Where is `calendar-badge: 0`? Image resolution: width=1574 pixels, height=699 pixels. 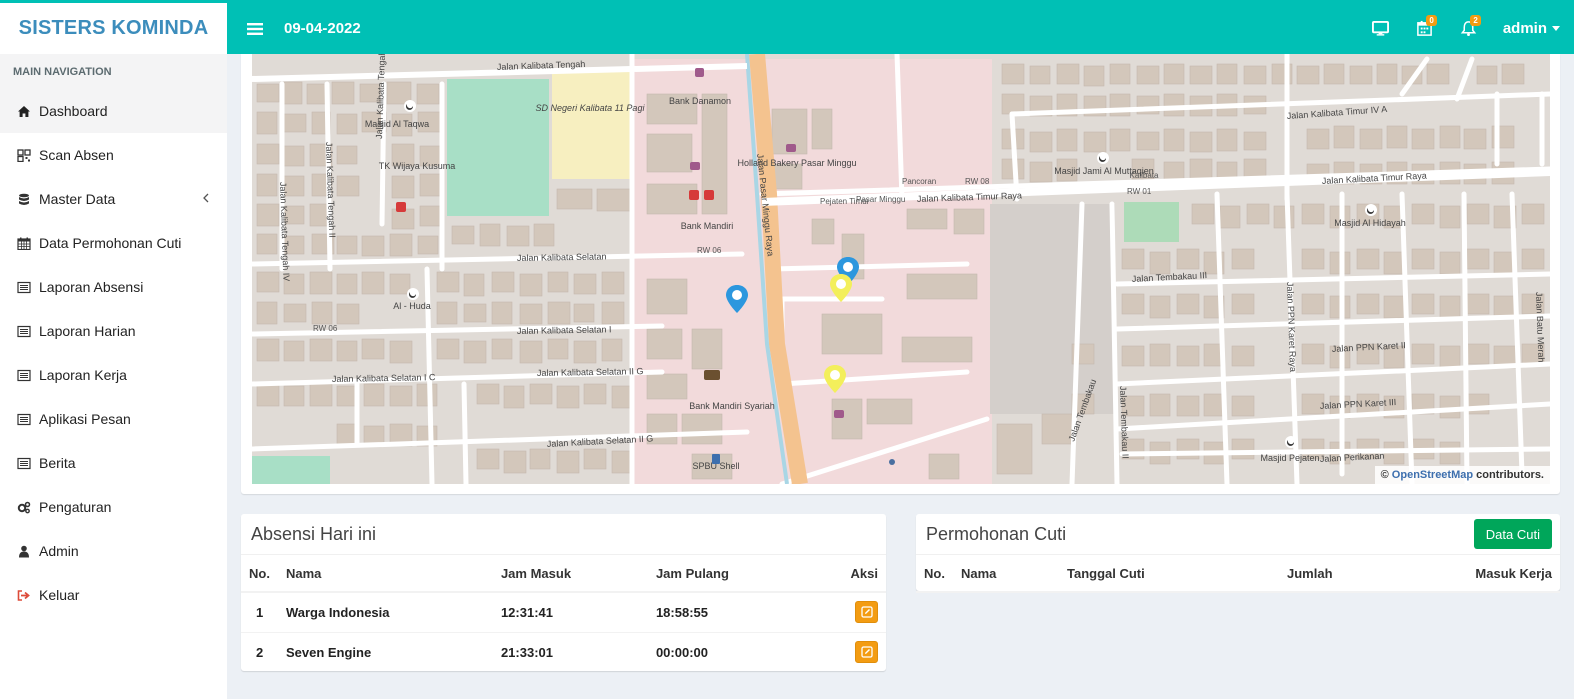 calendar-badge: 0 is located at coordinates (1431, 20).